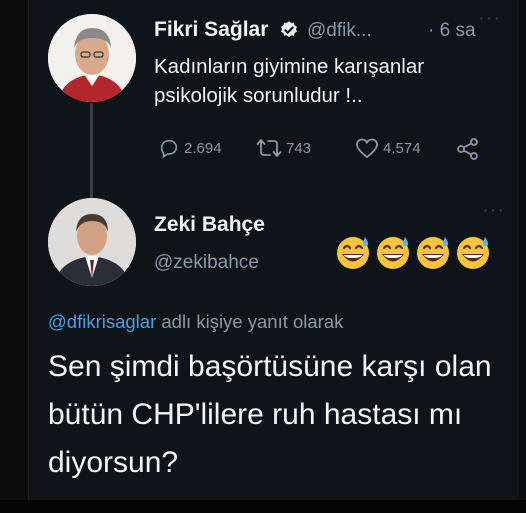 The height and width of the screenshot is (513, 526). What do you see at coordinates (203, 148) in the screenshot?
I see `reply-count: 2.694` at bounding box center [203, 148].